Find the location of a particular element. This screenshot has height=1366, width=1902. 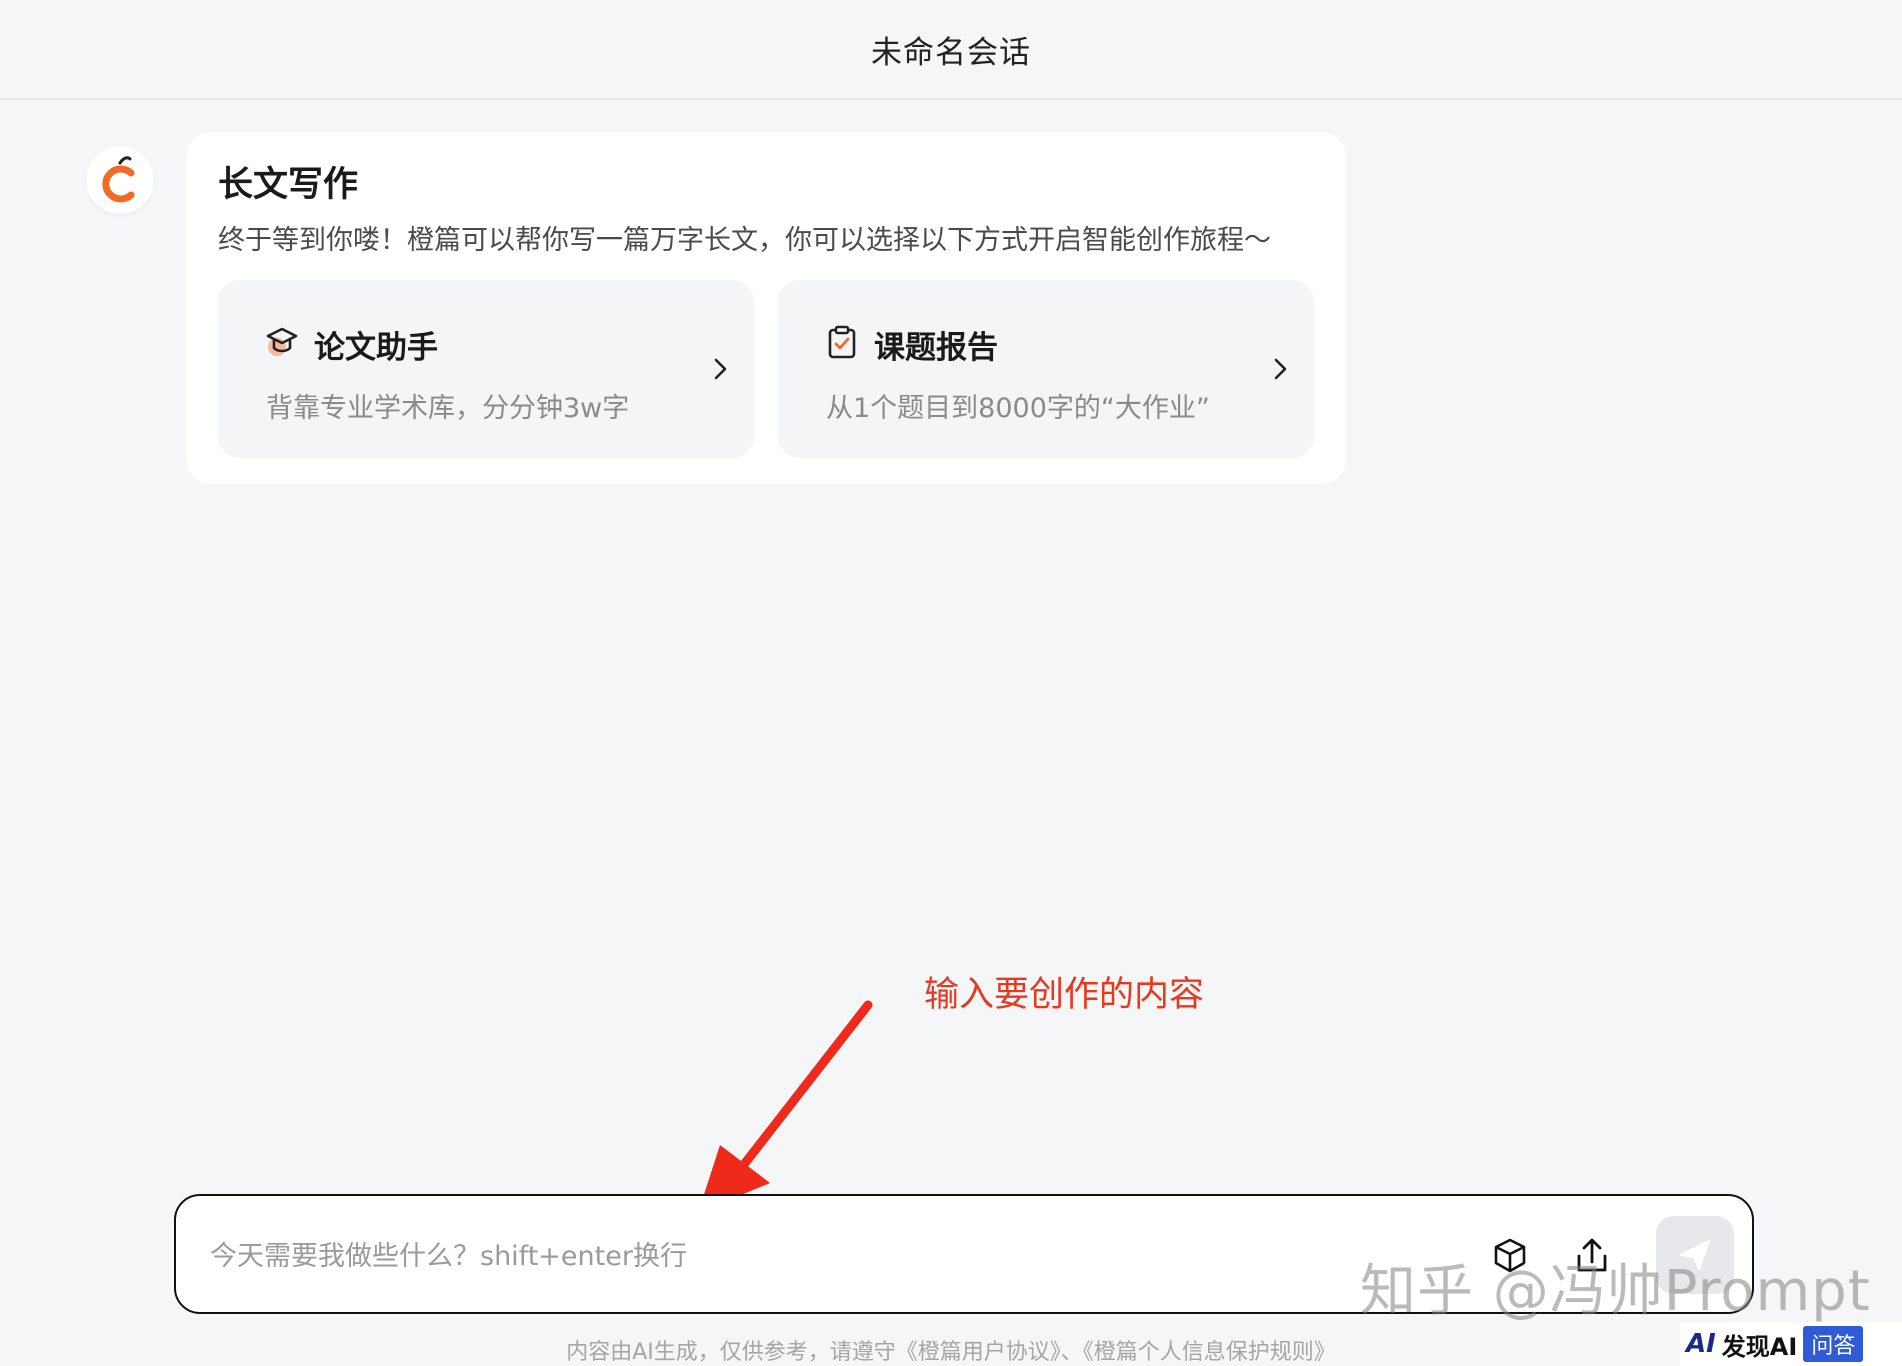

conversation-title: 未命名会话 is located at coordinates (951, 52).